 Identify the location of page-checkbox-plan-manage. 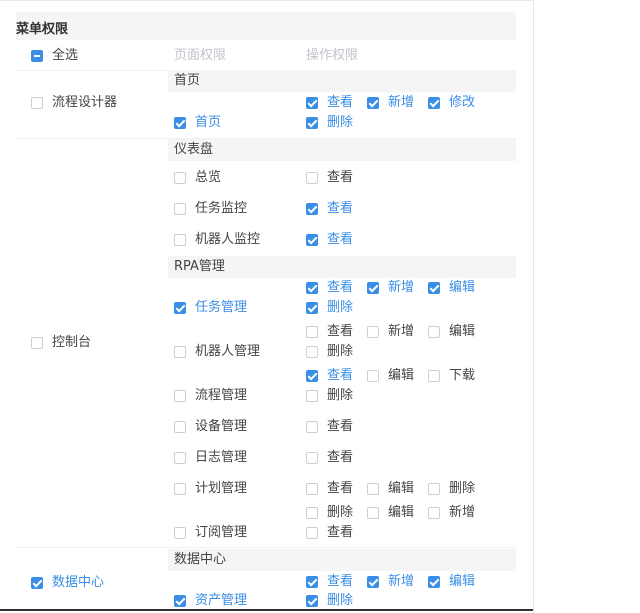
(180, 489).